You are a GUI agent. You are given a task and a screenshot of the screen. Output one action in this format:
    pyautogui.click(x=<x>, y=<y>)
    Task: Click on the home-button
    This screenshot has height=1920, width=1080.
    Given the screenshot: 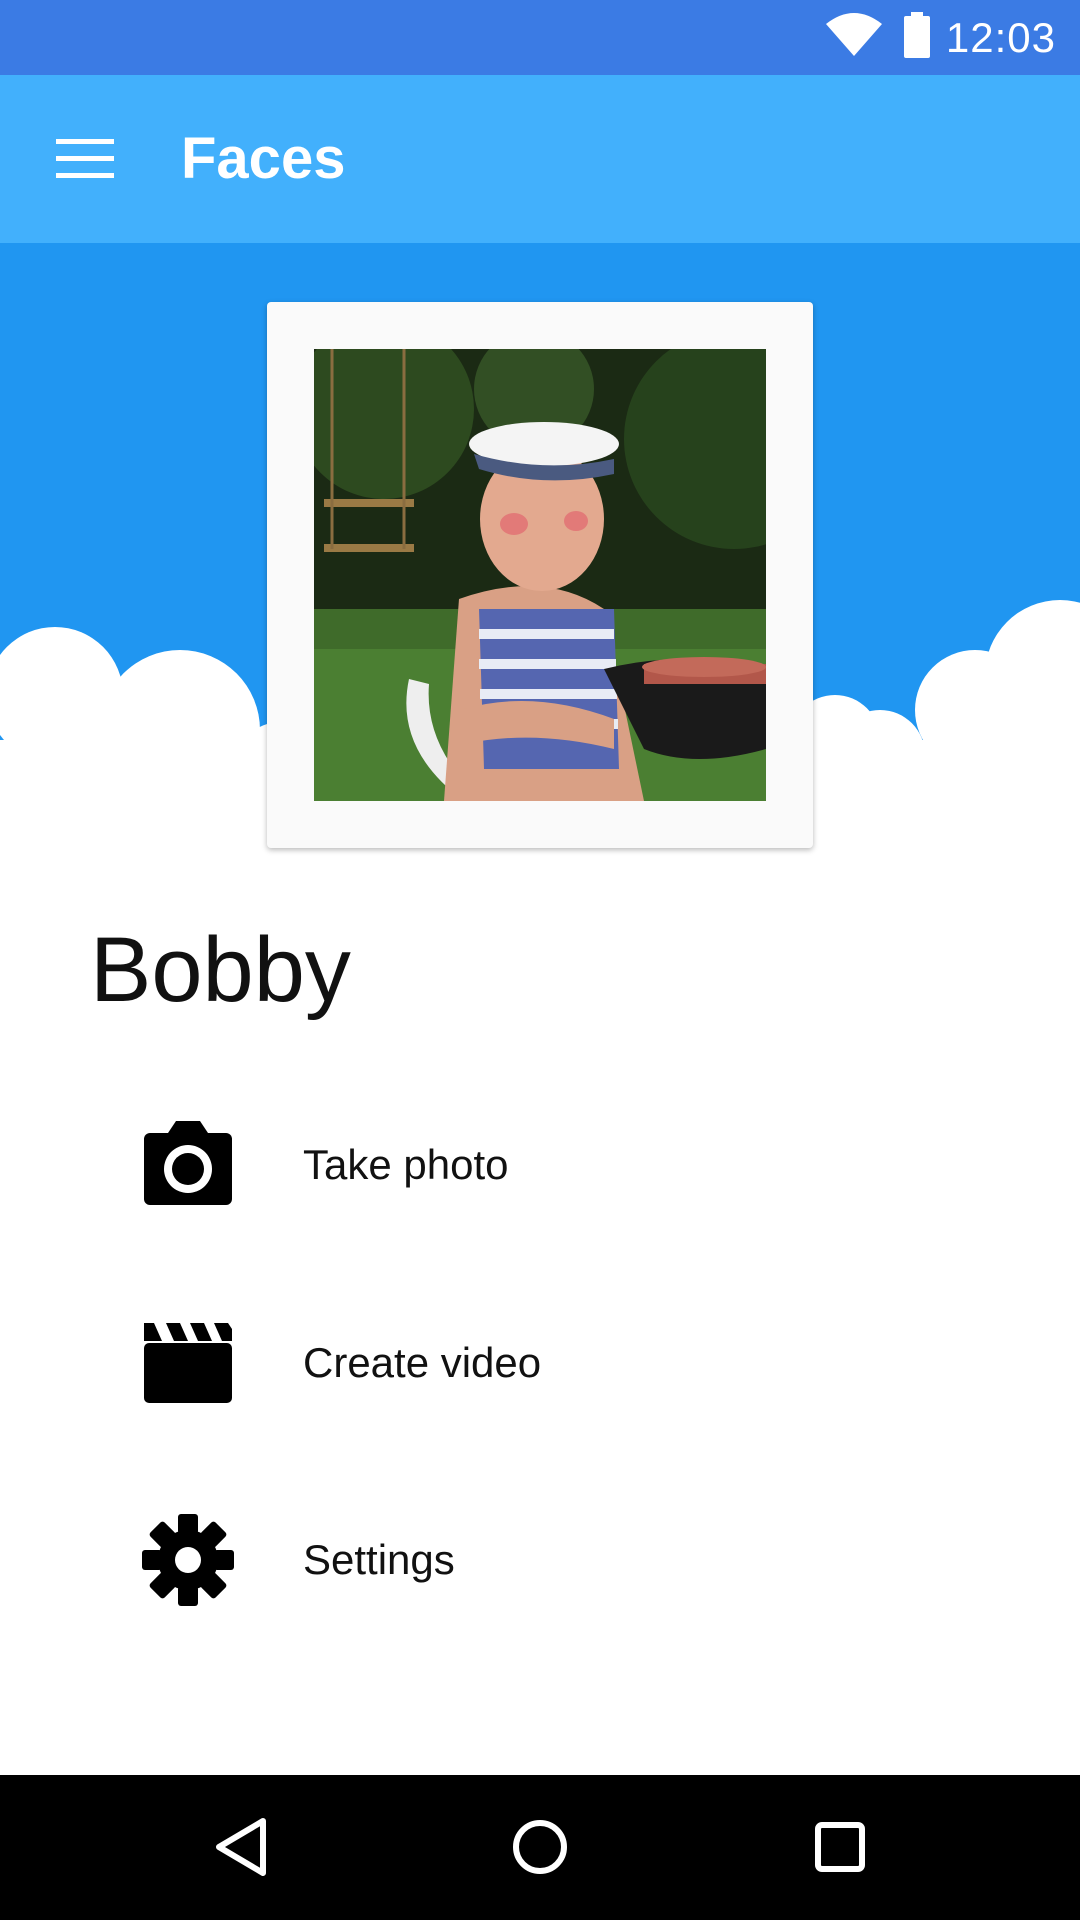 What is the action you would take?
    pyautogui.click(x=540, y=1847)
    